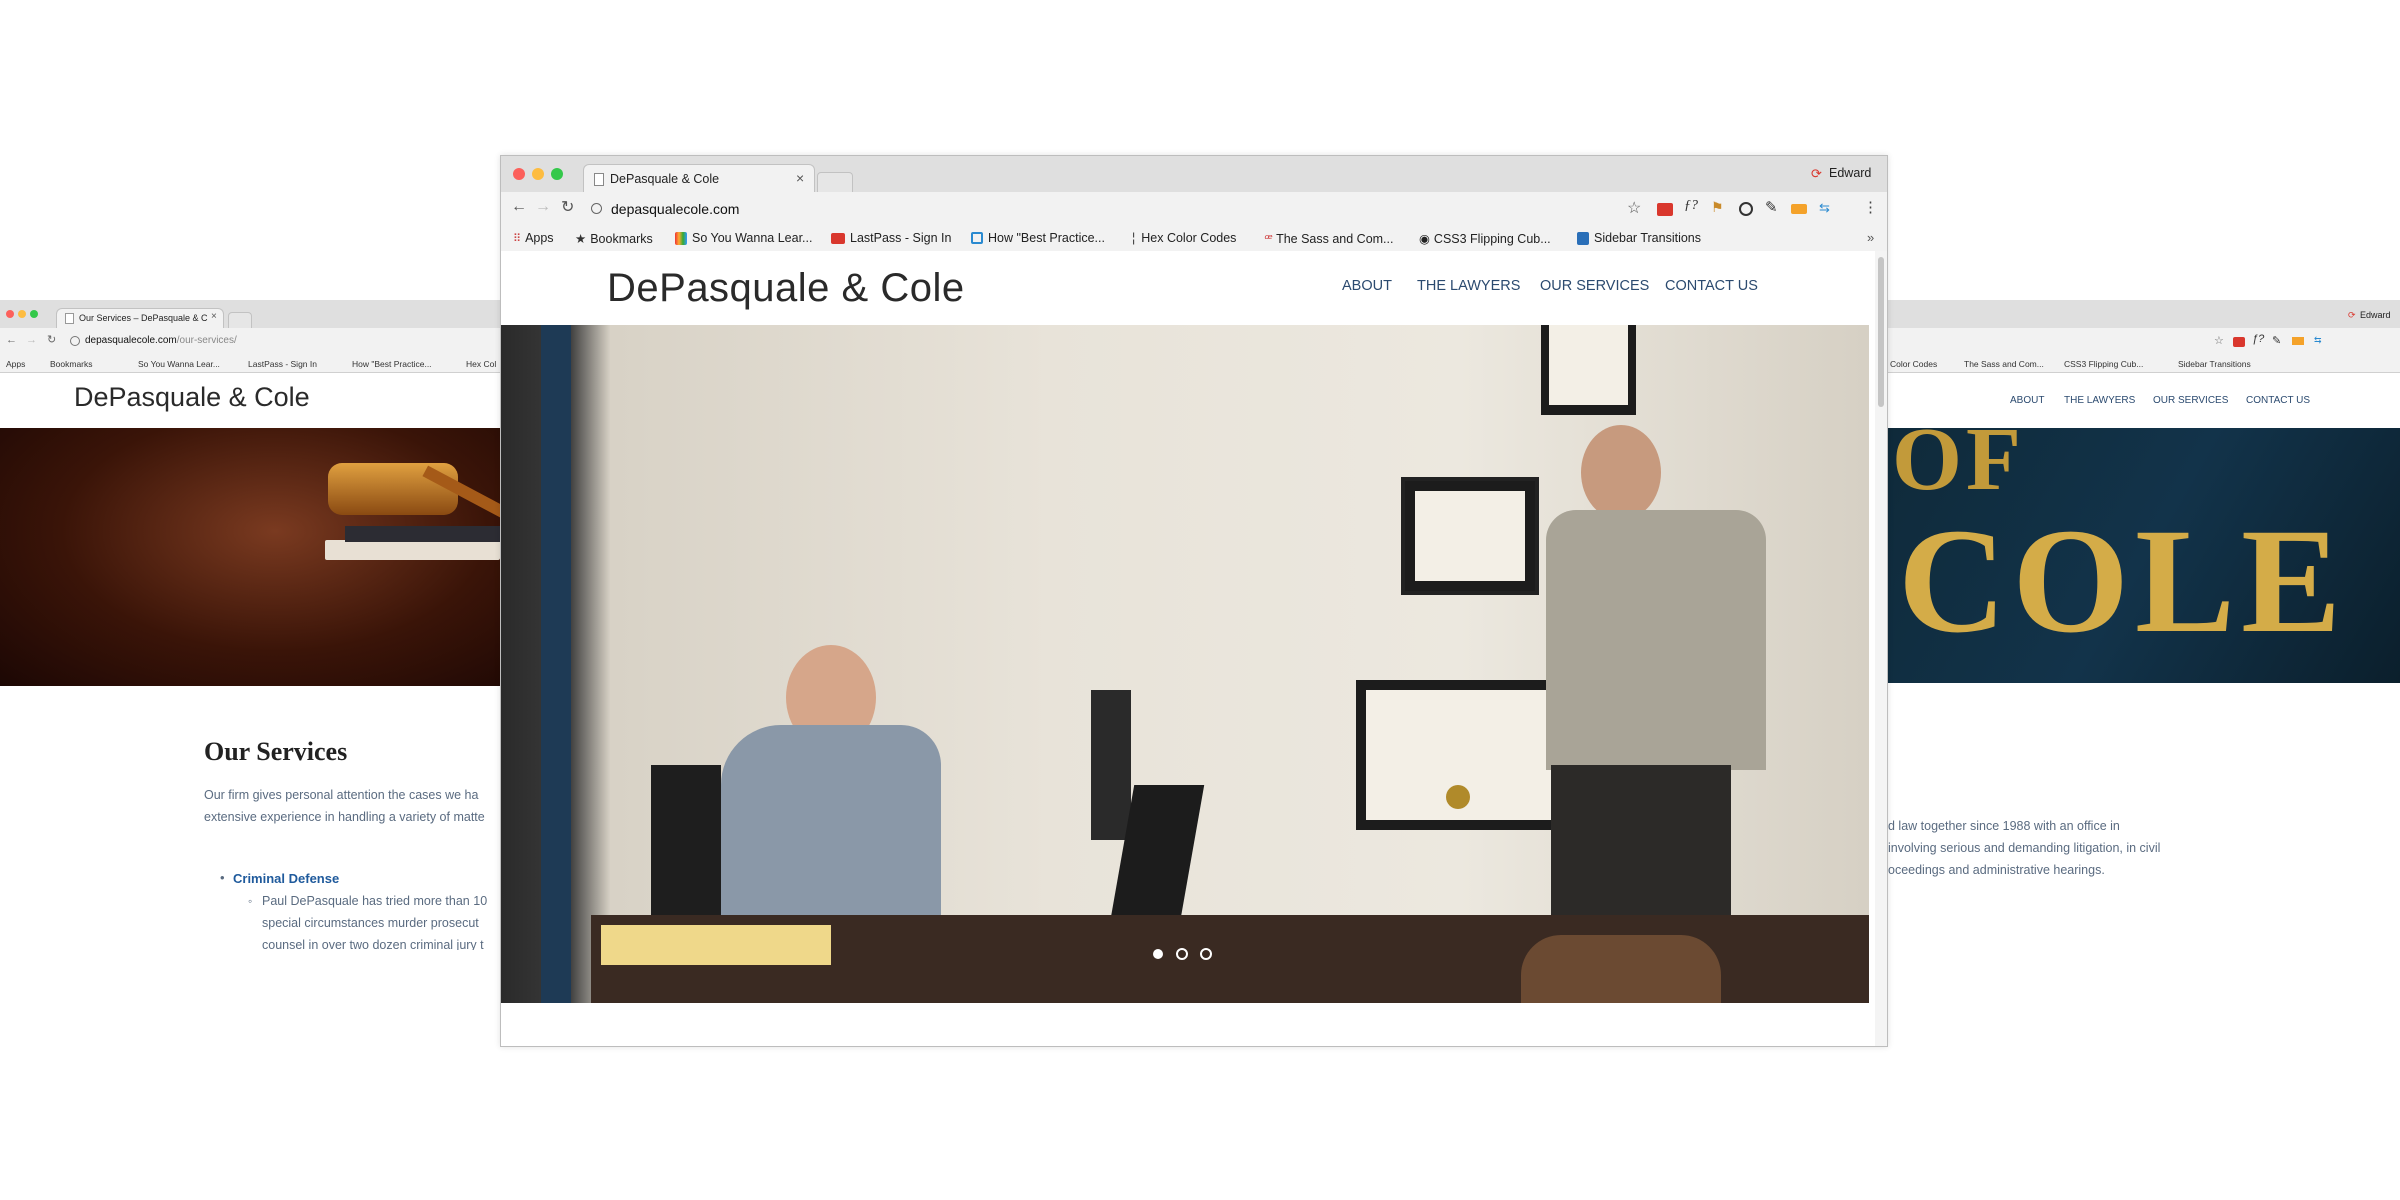 This screenshot has width=2400, height=1200. What do you see at coordinates (1881, 332) in the screenshot?
I see `scrollbar-thumb` at bounding box center [1881, 332].